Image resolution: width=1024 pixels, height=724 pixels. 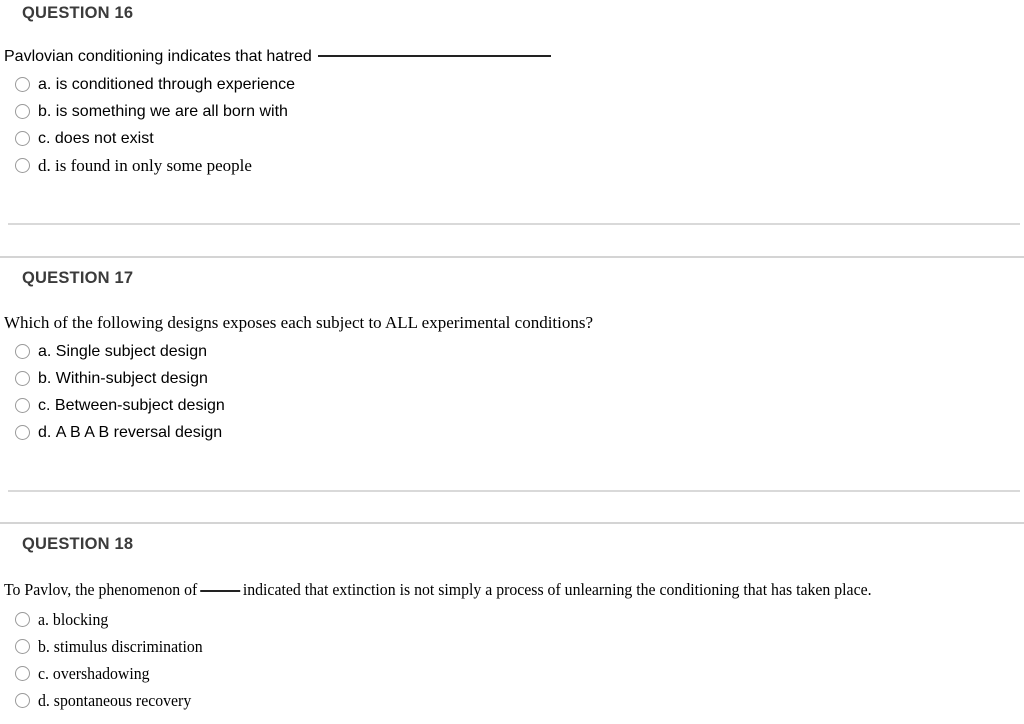 I want to click on option-label: d. is found in only some people, so click(x=145, y=165).